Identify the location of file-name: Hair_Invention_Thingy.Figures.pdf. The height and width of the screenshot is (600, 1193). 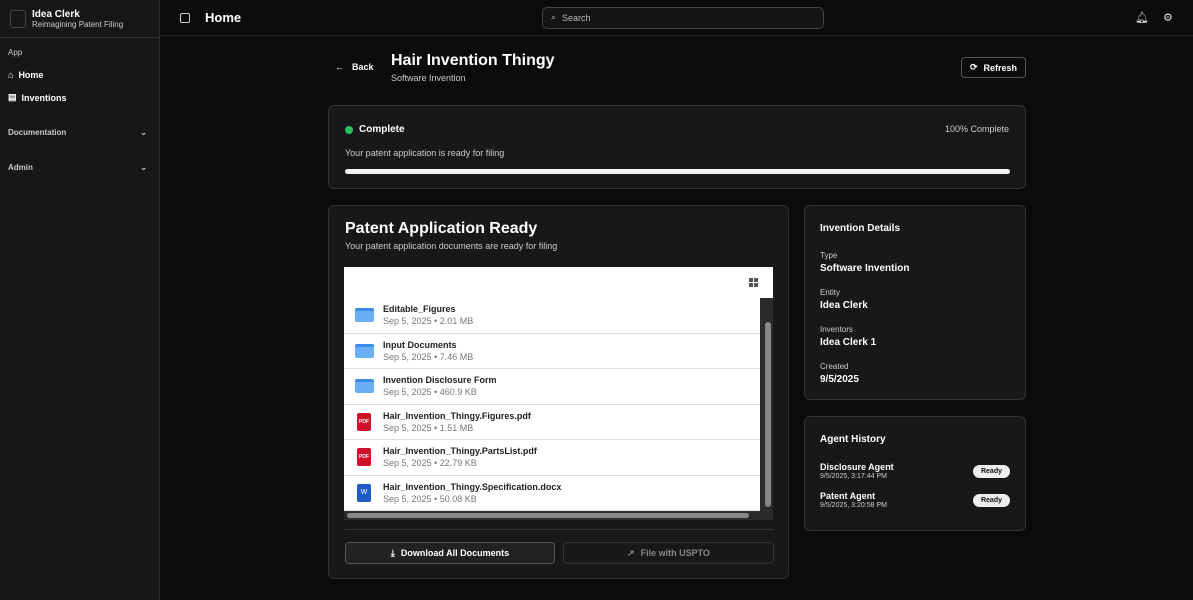
(457, 415).